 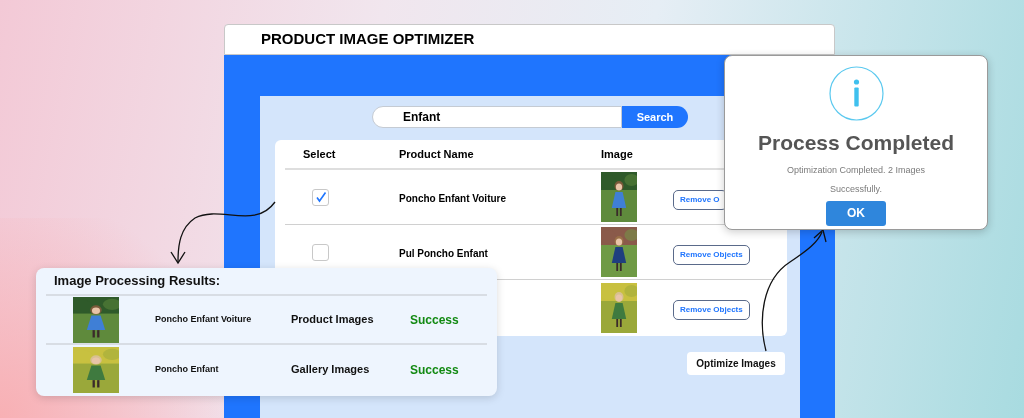 I want to click on remove-objects-button: Remove O, so click(x=700, y=199).